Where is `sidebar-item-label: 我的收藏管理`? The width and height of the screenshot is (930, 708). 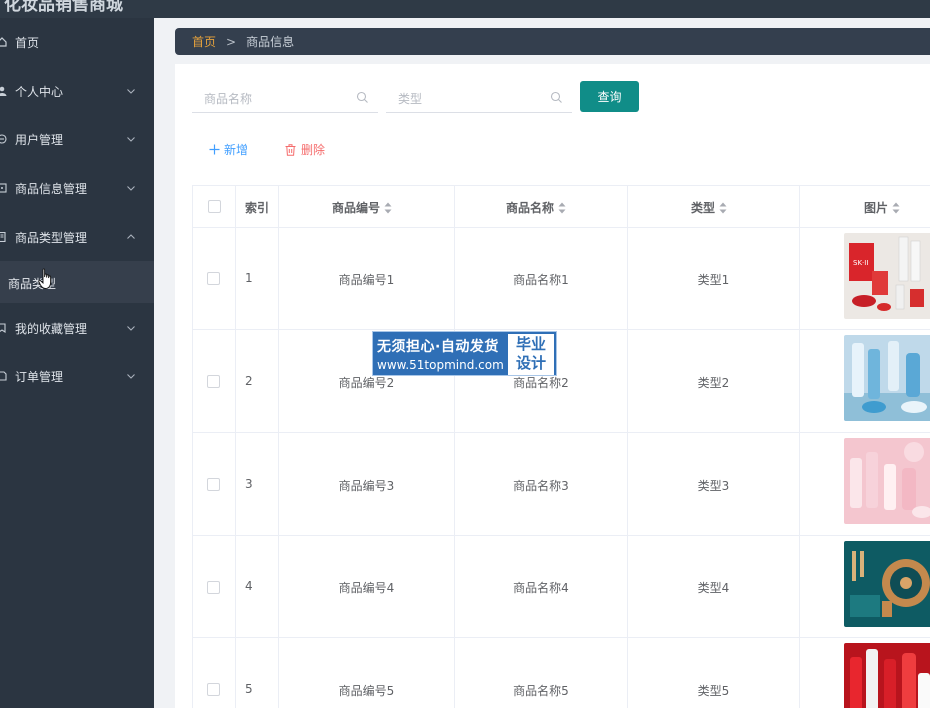
sidebar-item-label: 我的收藏管理 is located at coordinates (51, 328).